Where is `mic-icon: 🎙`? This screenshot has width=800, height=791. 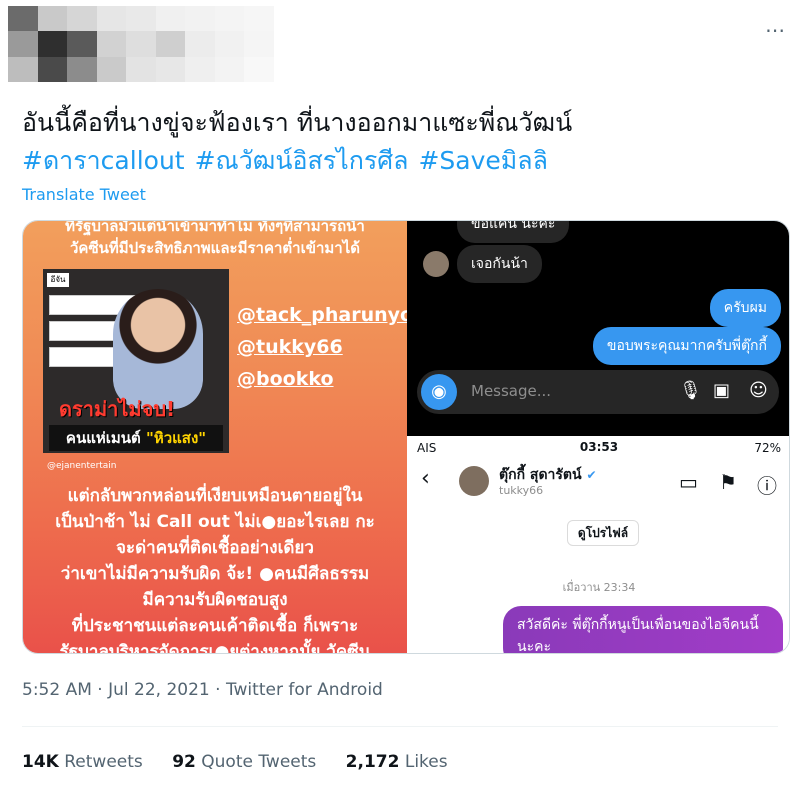 mic-icon: 🎙 is located at coordinates (690, 390).